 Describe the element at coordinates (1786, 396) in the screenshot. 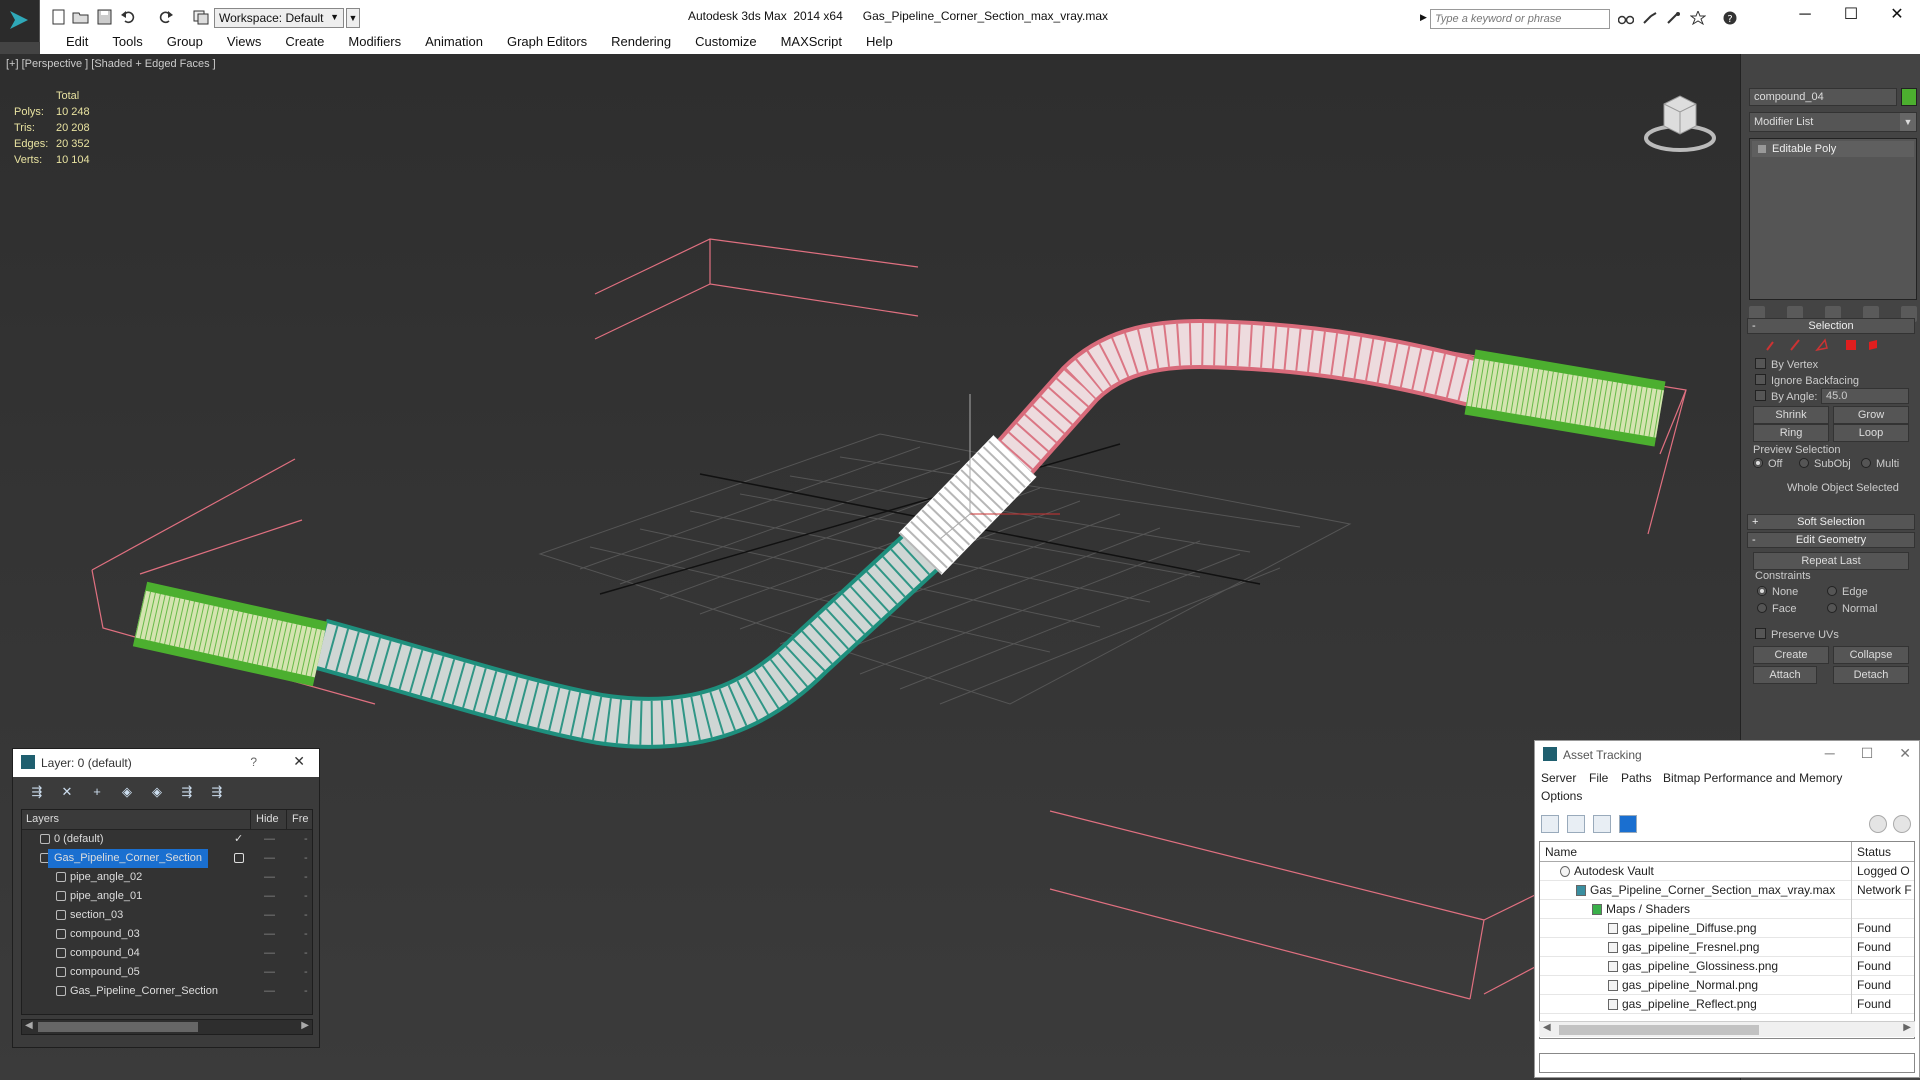

I see `by-angle-checkbox: By Angle:` at that location.